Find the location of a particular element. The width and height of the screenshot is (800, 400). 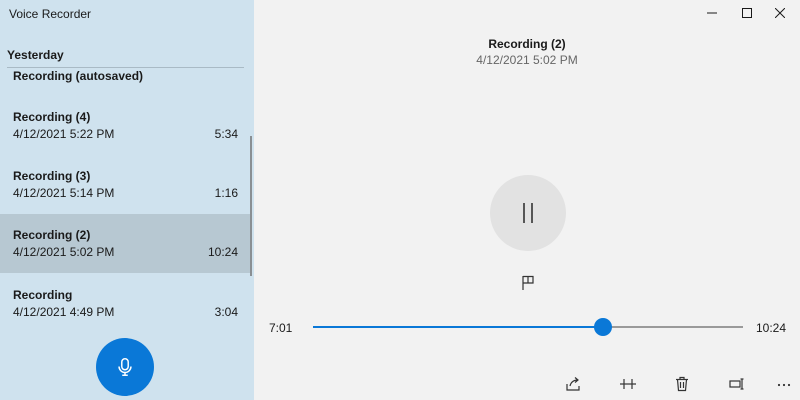

trim-button is located at coordinates (628, 384).